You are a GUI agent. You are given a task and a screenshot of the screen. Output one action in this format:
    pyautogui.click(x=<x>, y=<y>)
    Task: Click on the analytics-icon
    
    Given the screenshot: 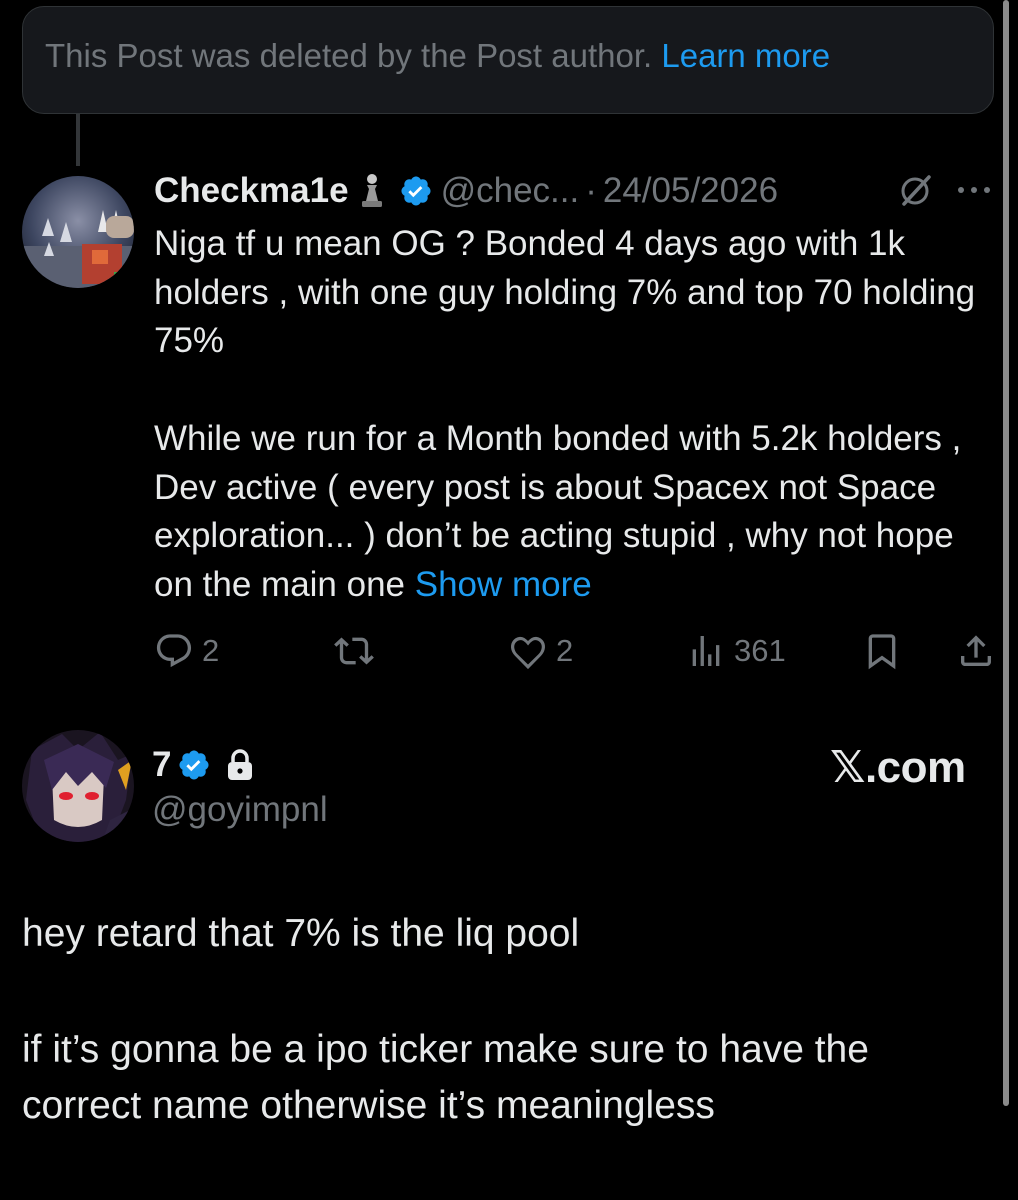 What is the action you would take?
    pyautogui.click(x=706, y=651)
    